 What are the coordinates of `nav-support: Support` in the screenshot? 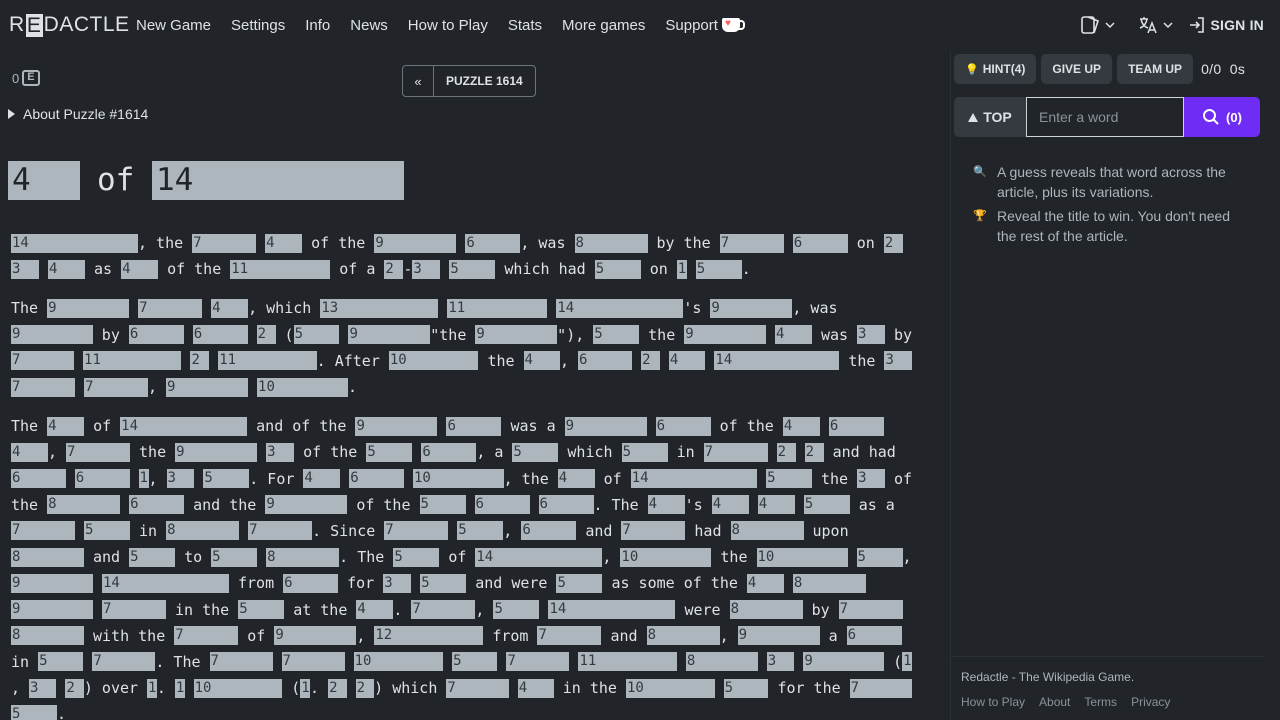 It's located at (705, 25).